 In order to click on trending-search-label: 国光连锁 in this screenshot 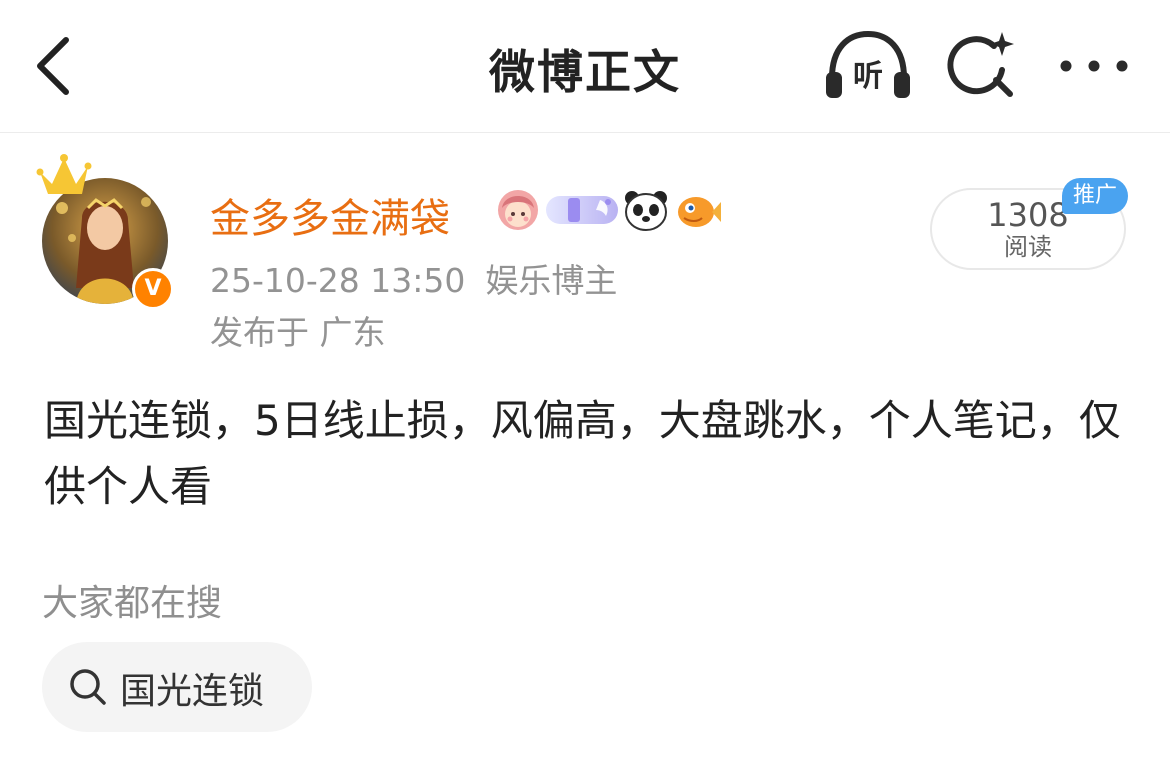, I will do `click(192, 691)`.